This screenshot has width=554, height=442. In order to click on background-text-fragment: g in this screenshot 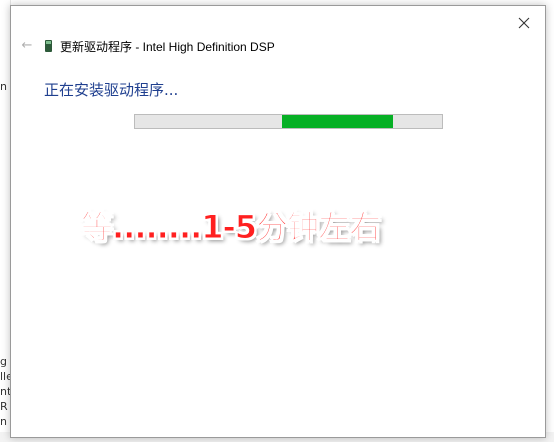, I will do `click(3, 361)`.